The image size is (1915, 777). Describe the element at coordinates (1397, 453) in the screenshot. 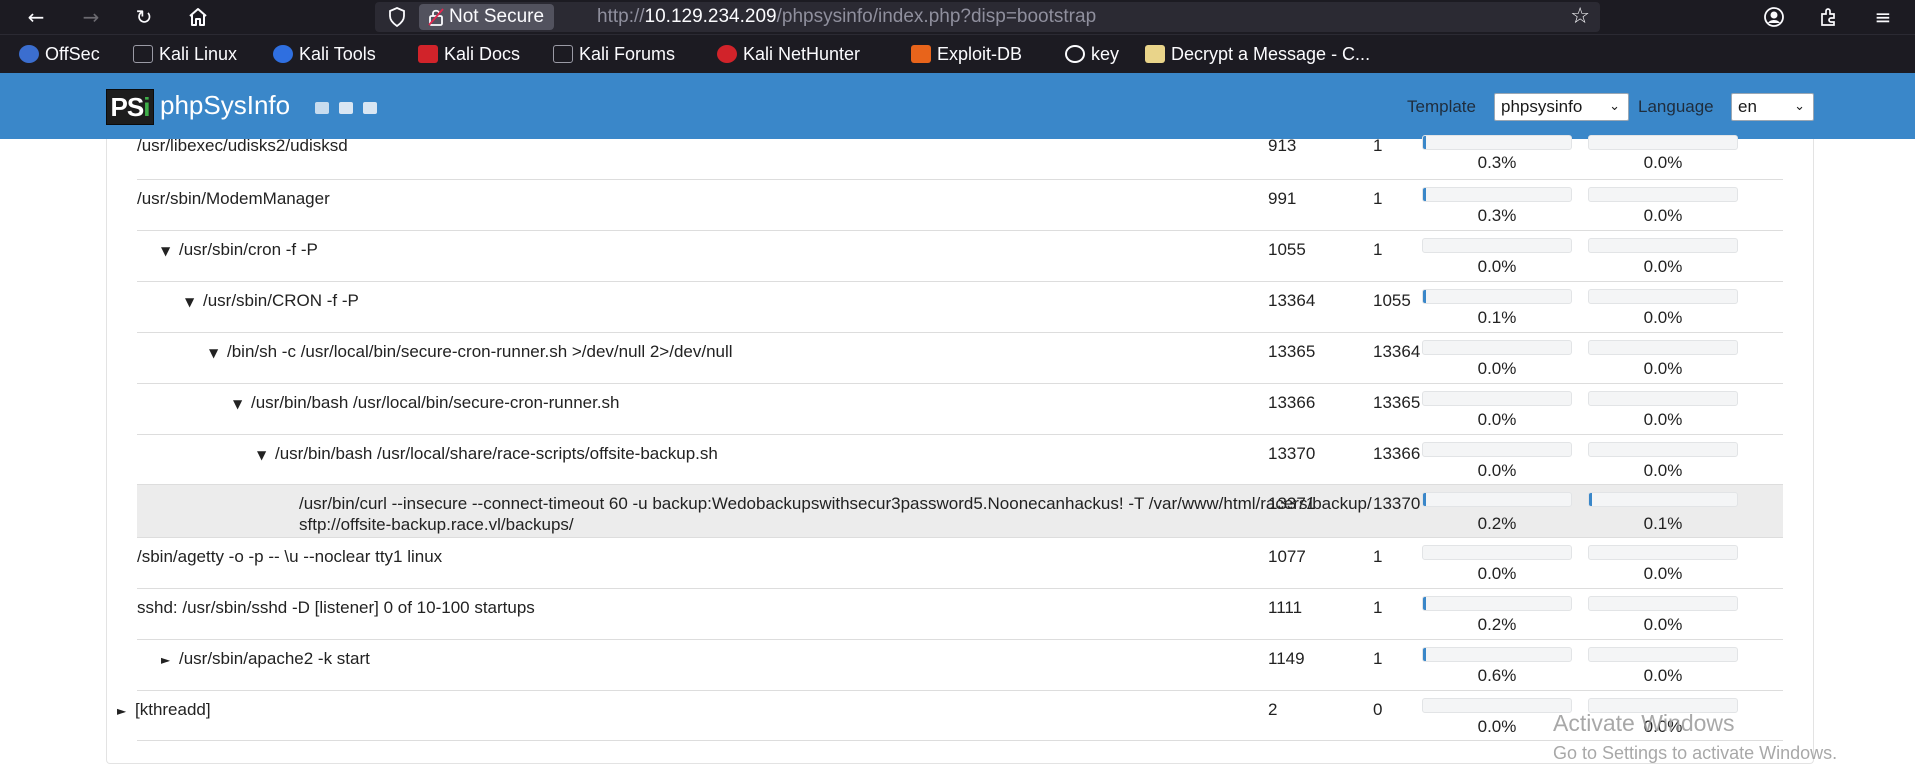

I see `process-ppid: 13366` at that location.